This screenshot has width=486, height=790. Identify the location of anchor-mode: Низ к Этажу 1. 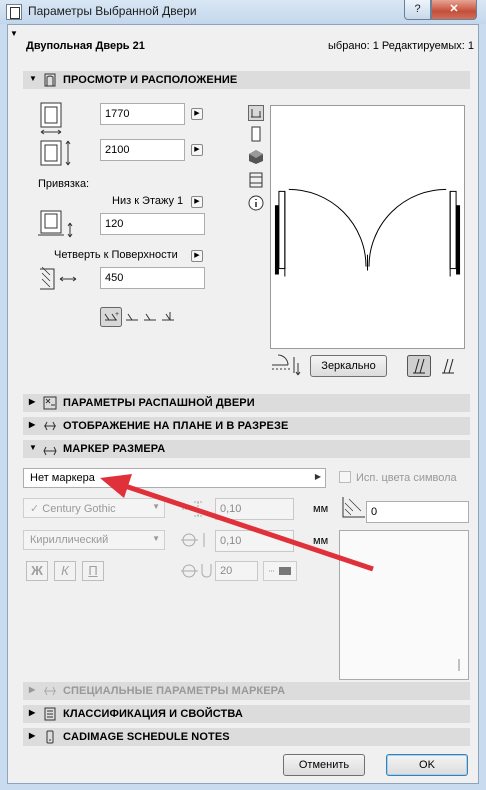
(147, 201).